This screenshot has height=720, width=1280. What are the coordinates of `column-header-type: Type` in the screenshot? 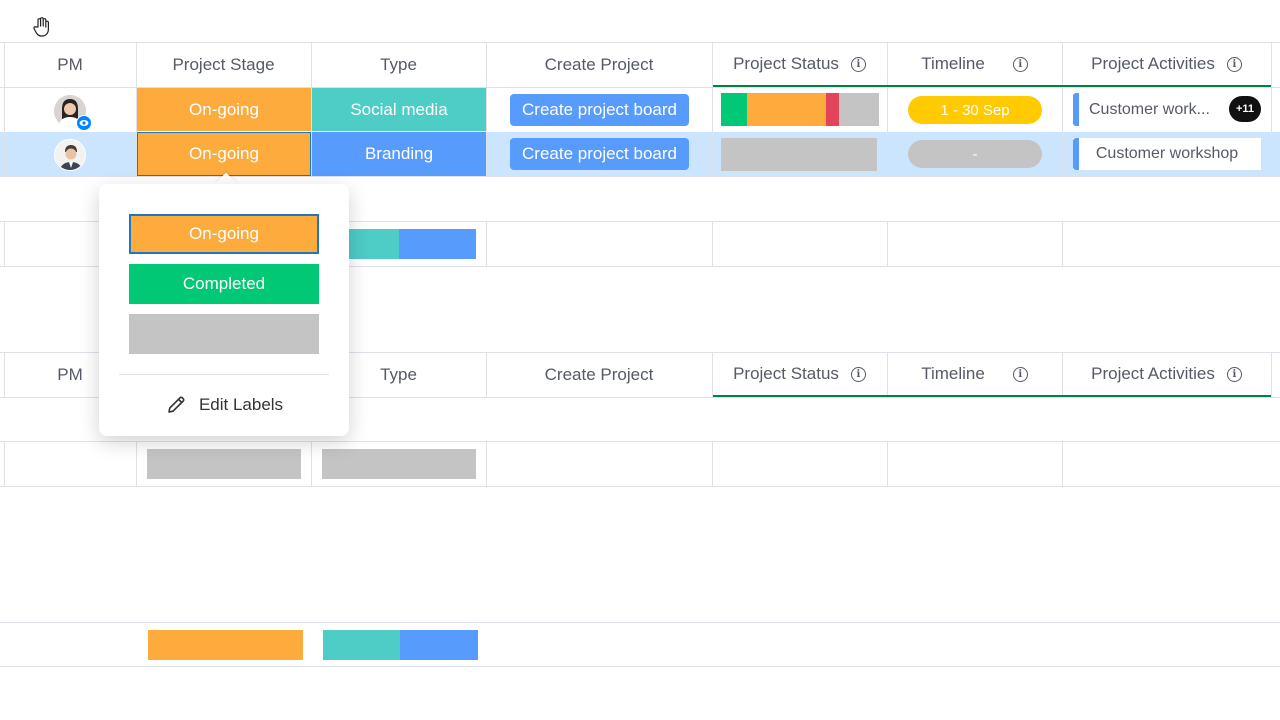 It's located at (398, 65).